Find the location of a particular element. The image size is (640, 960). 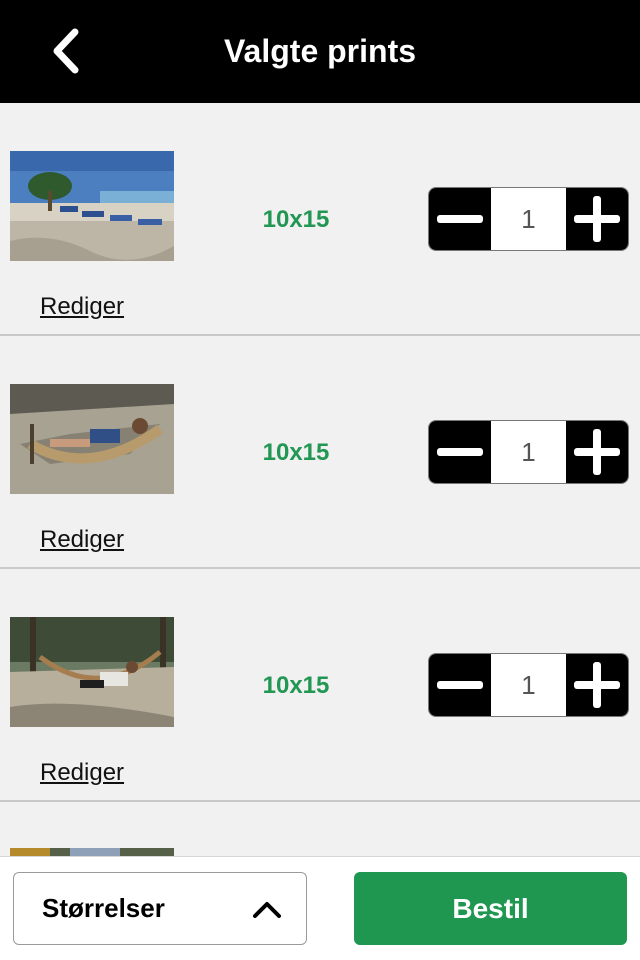

hammock-photo is located at coordinates (92, 439).